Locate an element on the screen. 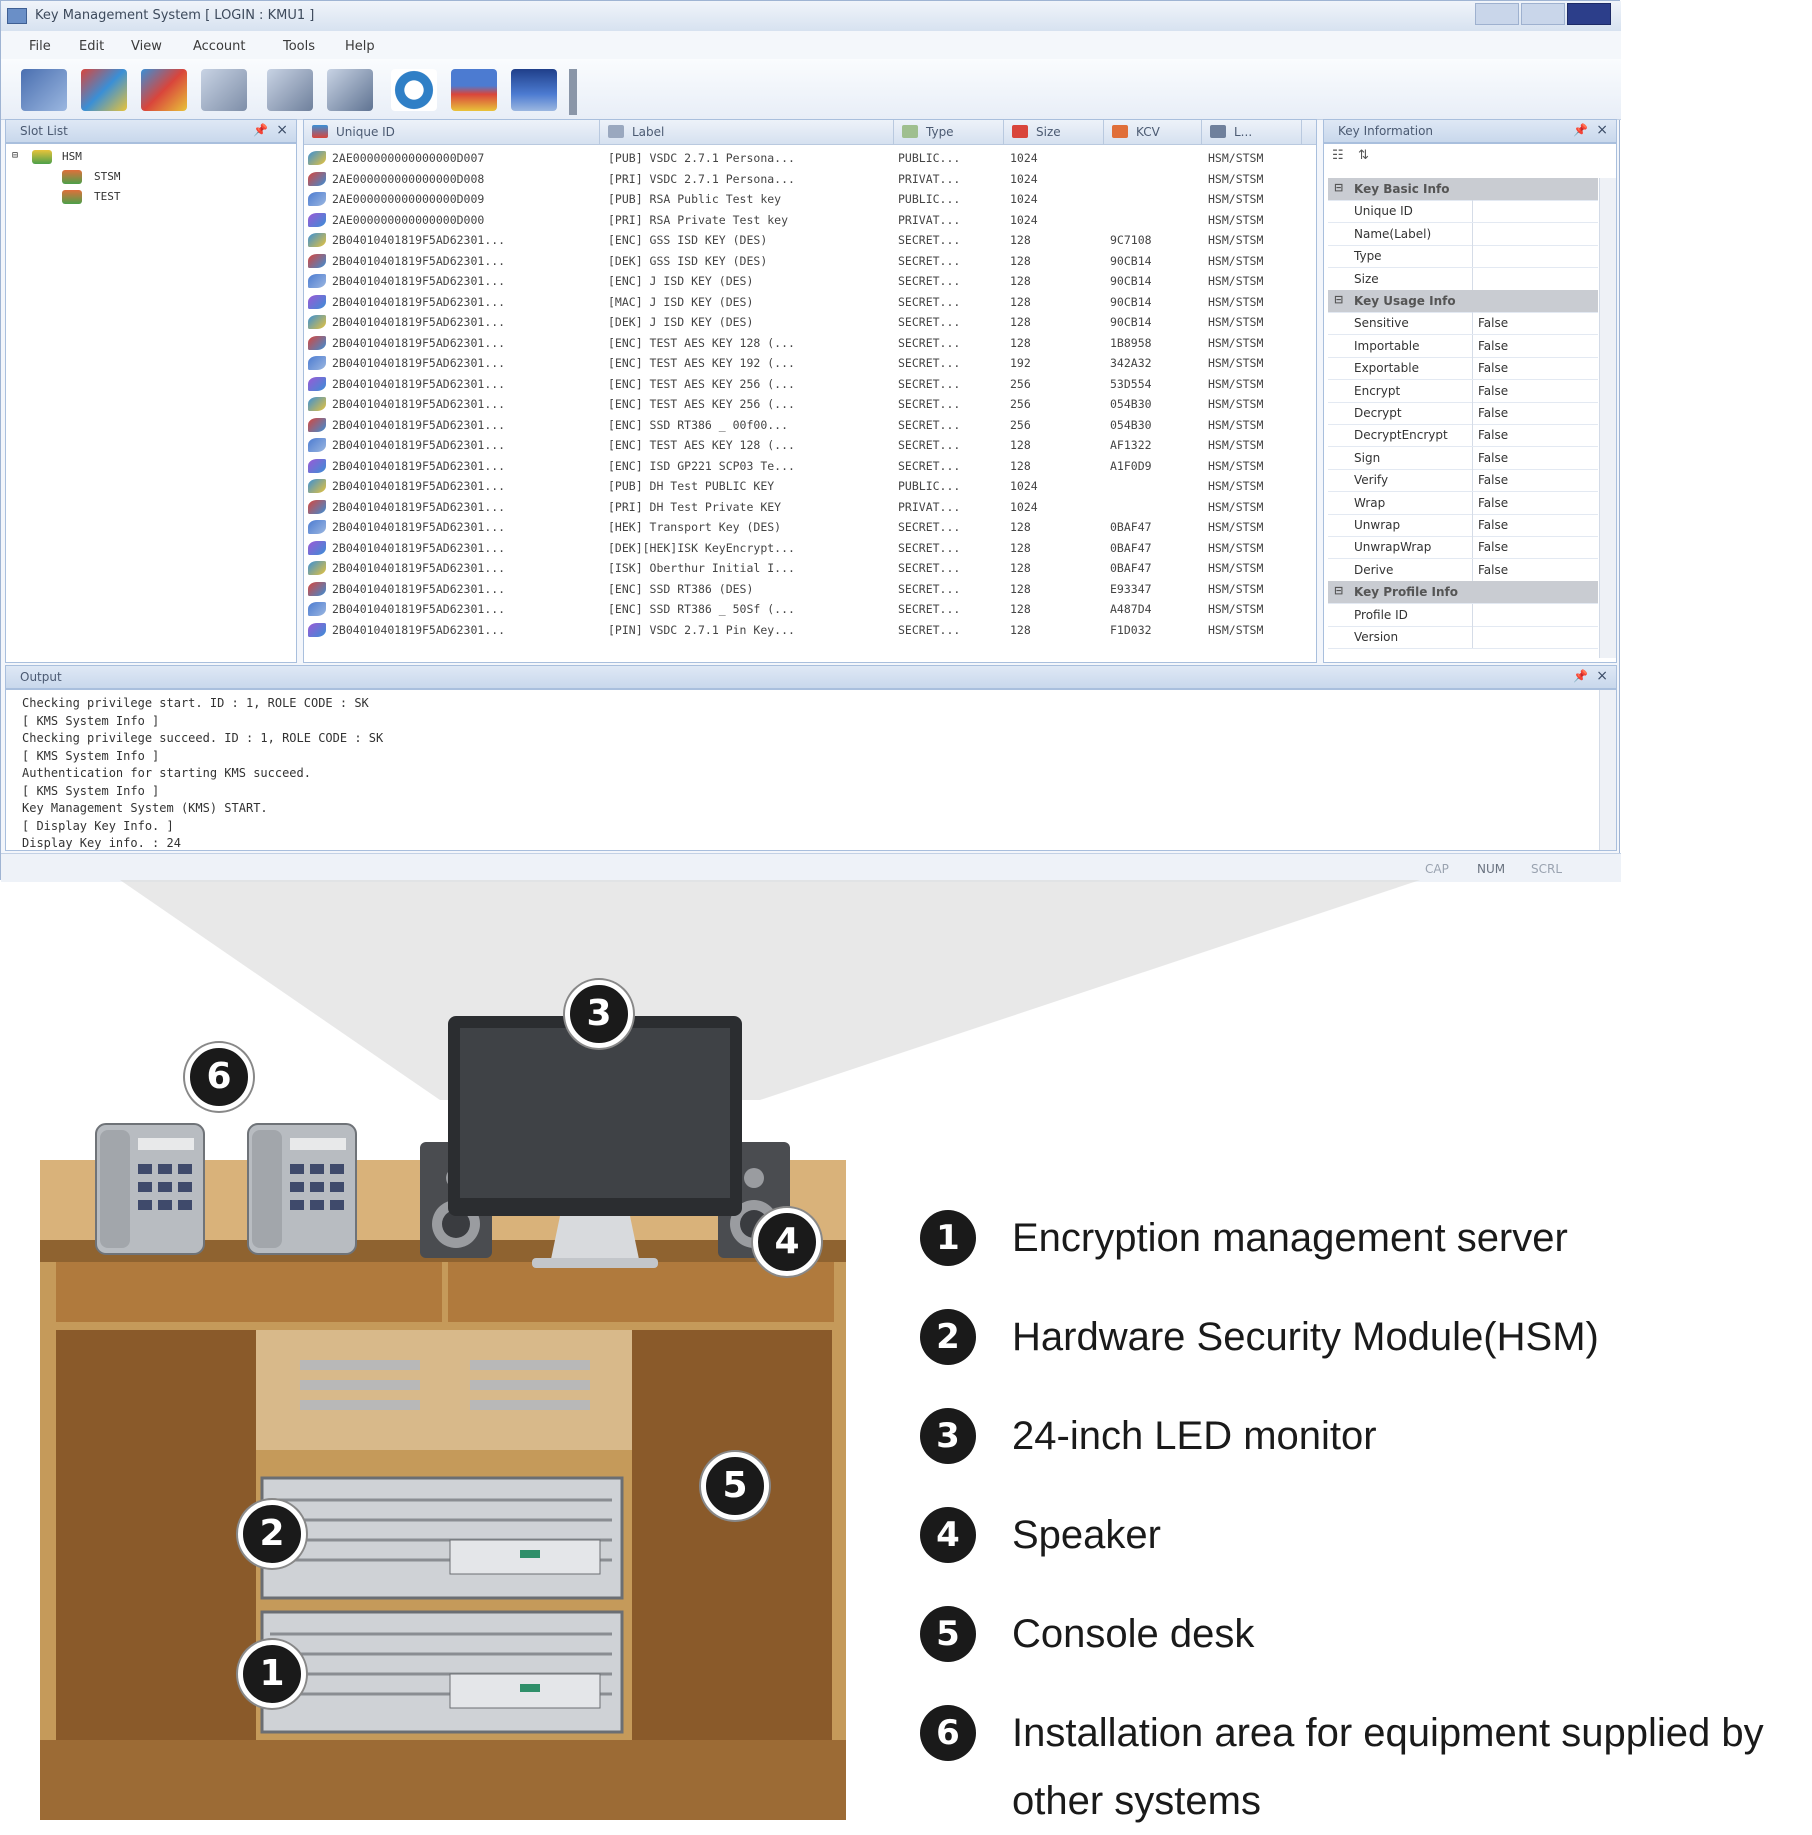 The width and height of the screenshot is (1812, 1835). property-row: Sensitive False is located at coordinates (1463, 324).